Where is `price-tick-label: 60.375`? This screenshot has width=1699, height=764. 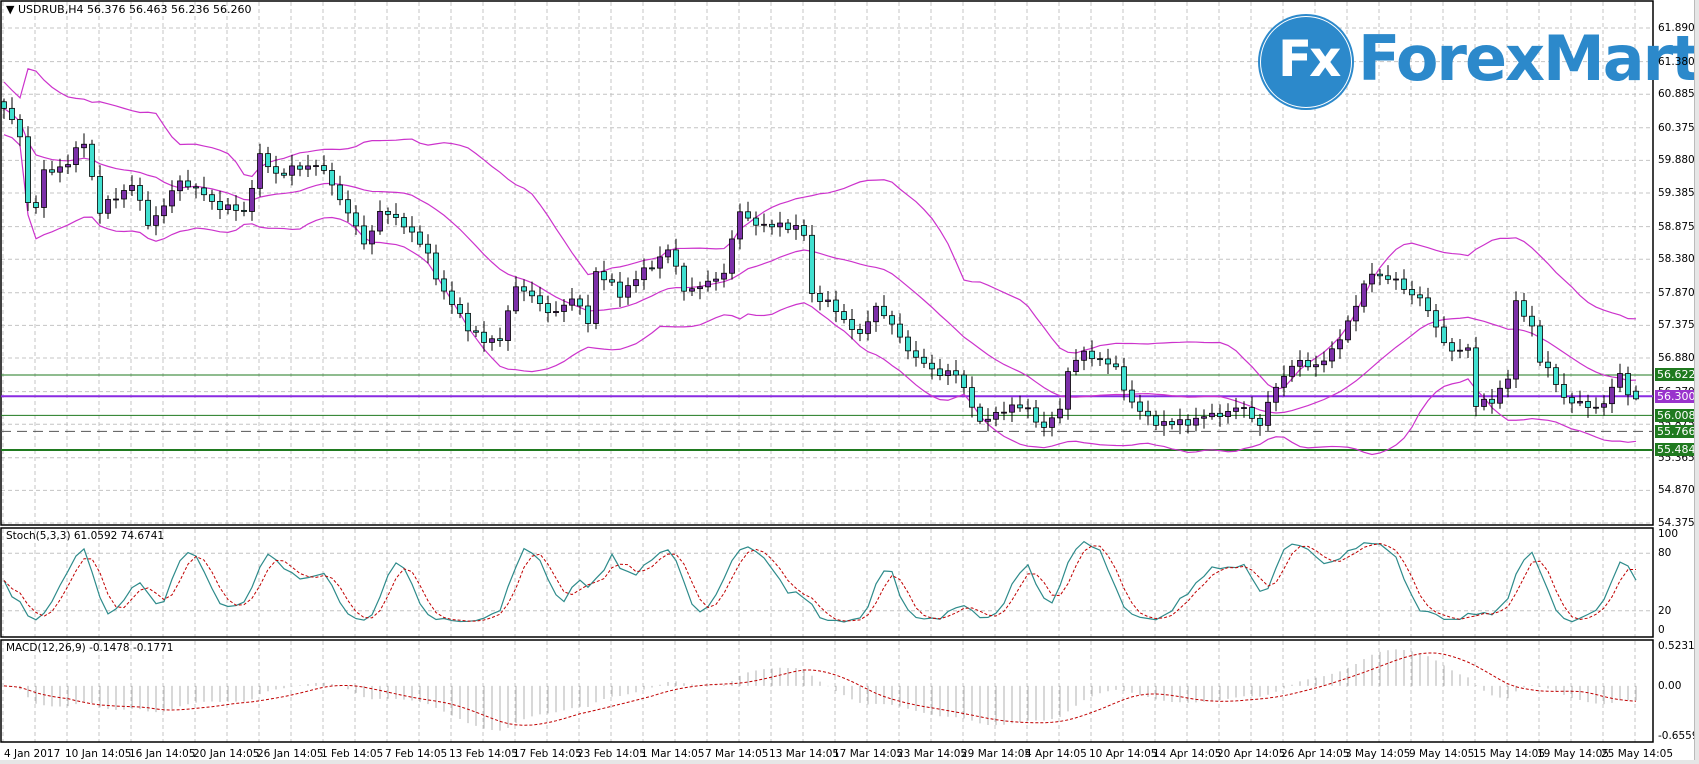
price-tick-label: 60.375 is located at coordinates (1676, 127).